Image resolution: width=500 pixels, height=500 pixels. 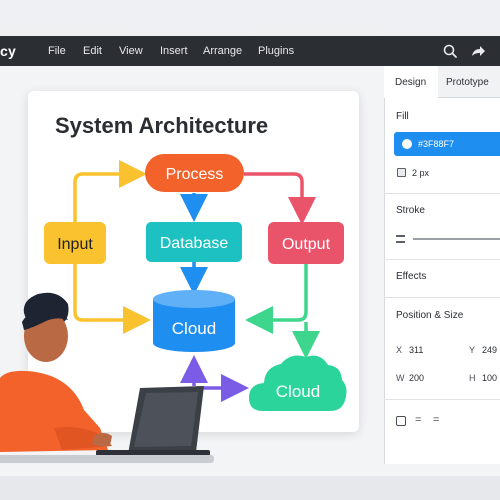 What do you see at coordinates (107, 459) in the screenshot?
I see `desk-surface` at bounding box center [107, 459].